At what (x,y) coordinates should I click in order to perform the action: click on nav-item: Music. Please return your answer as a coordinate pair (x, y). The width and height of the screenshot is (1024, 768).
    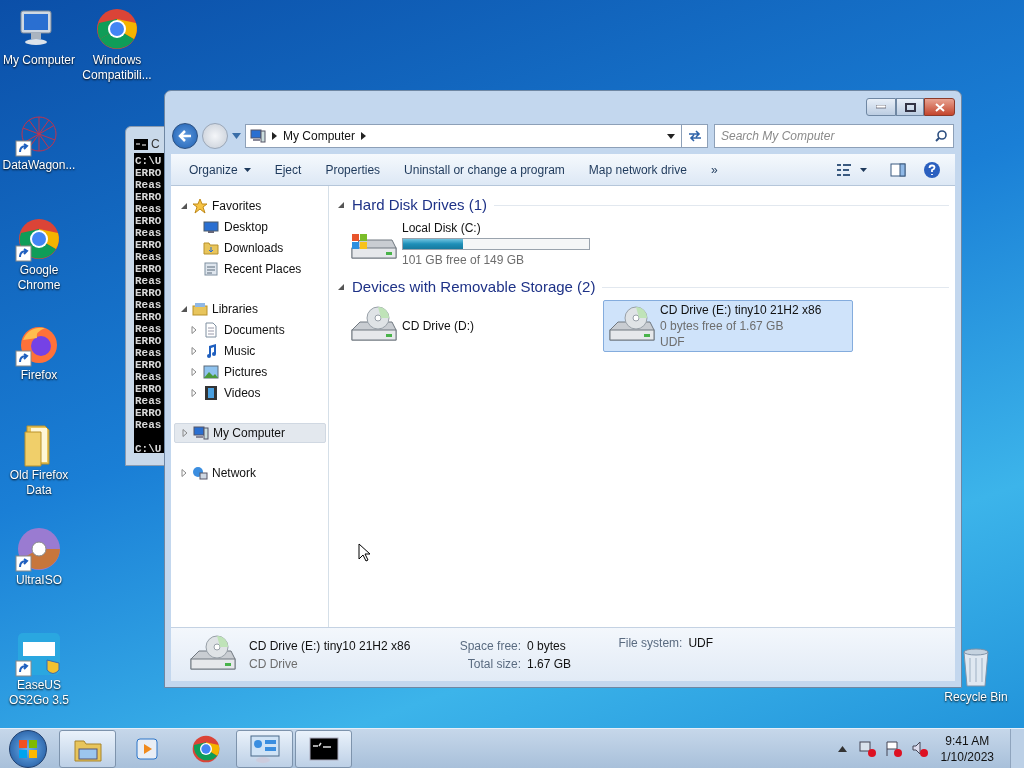
    Looking at the image, I should click on (250, 350).